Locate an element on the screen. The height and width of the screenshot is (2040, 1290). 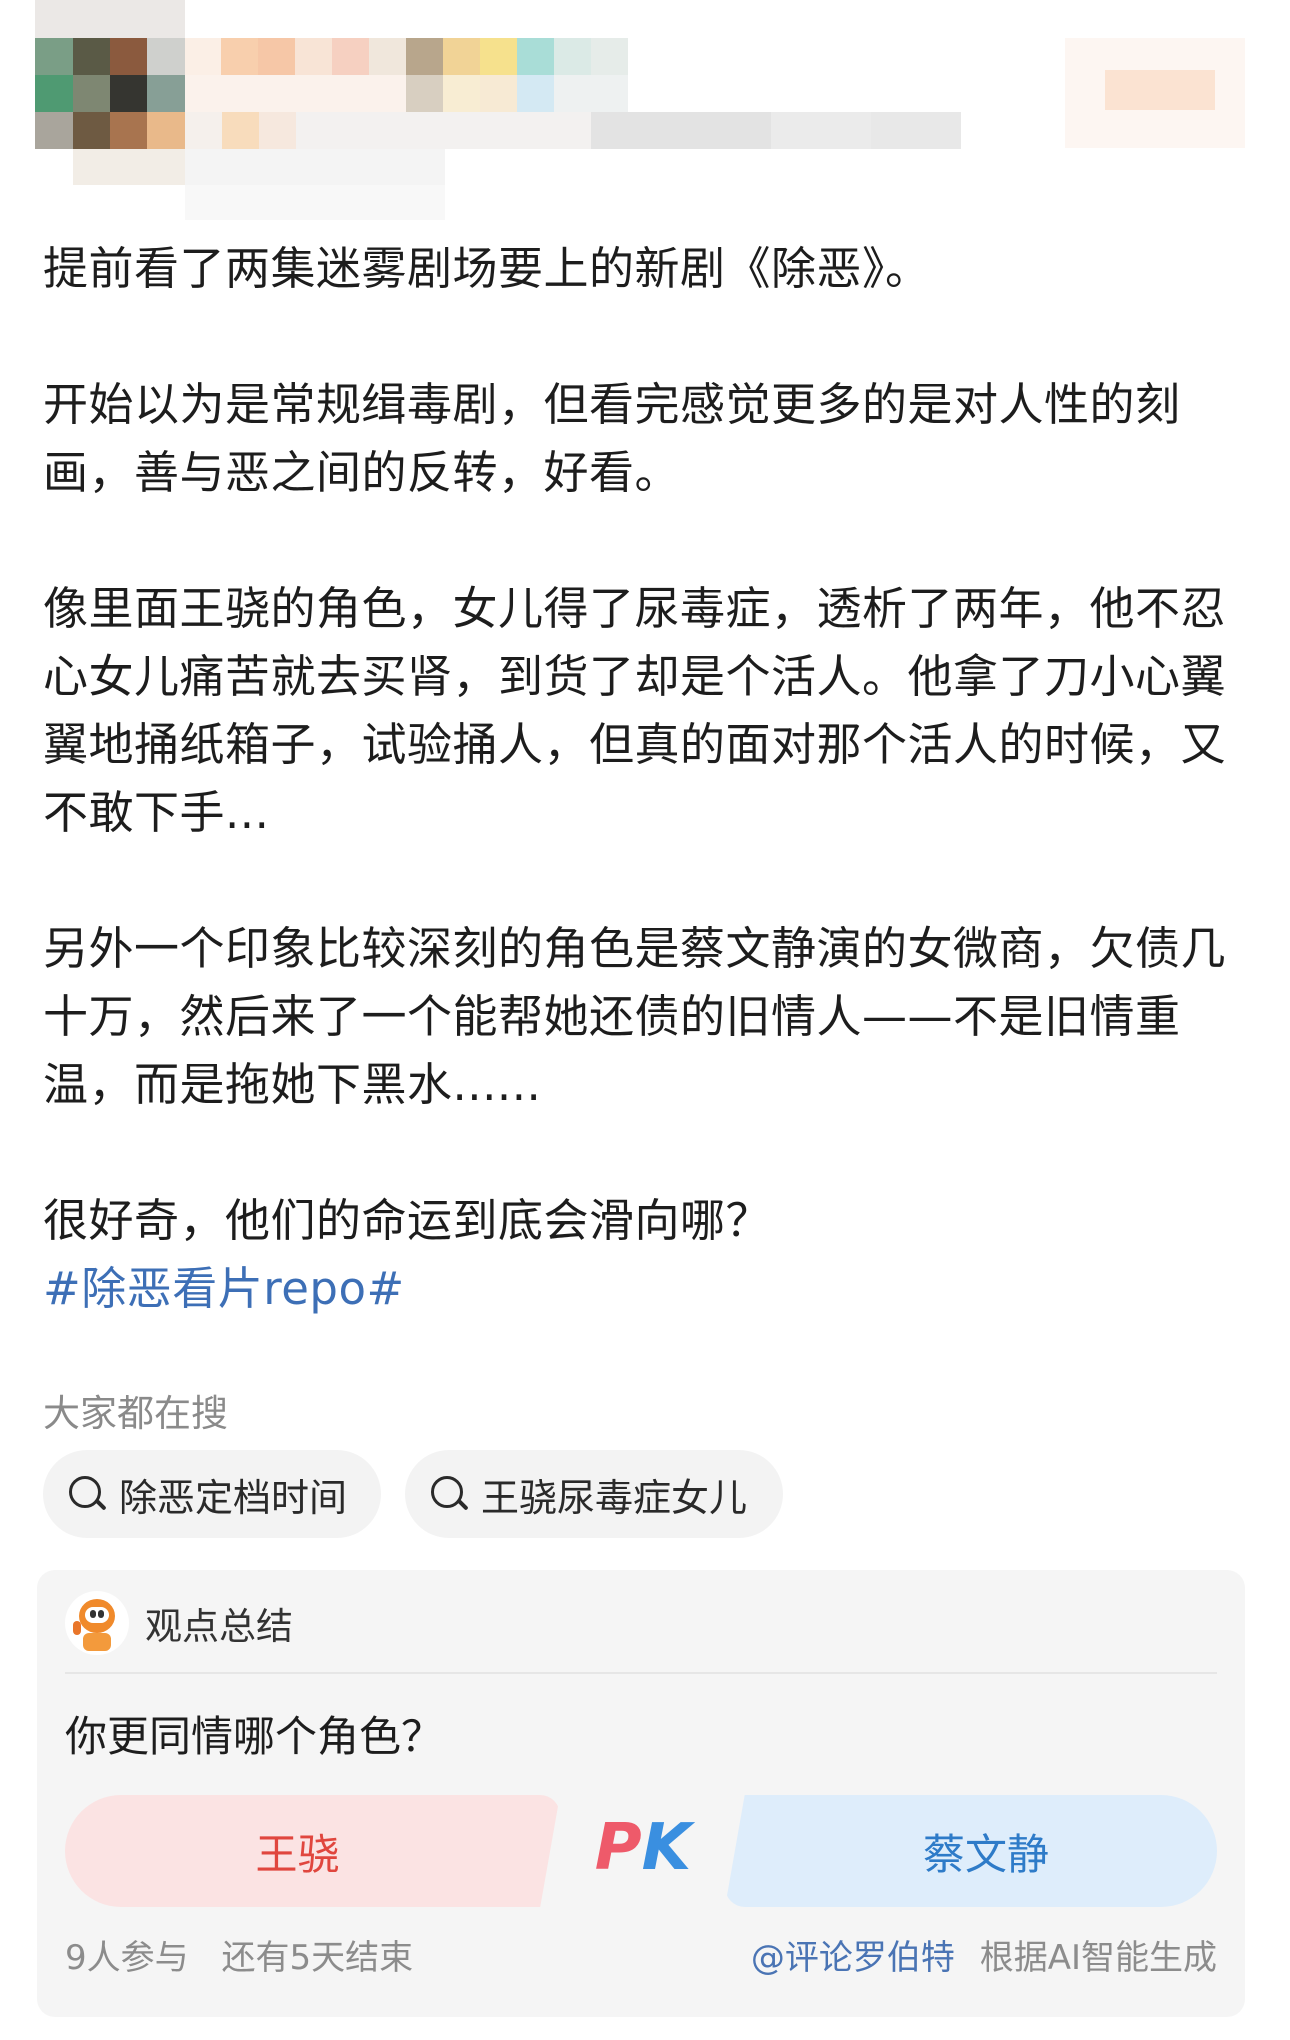
vote-option-right-button: 蔡文静 is located at coordinates (971, 1851).